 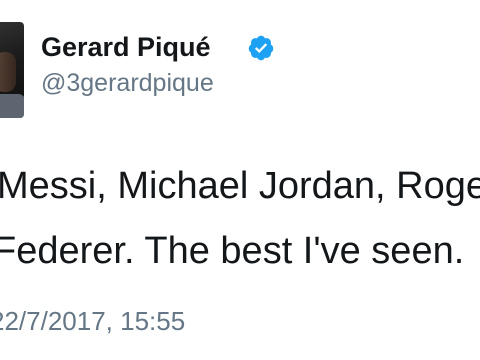 I want to click on tweet-text-line-1: Messi, Michael Jordan, Roger, so click(x=240, y=186).